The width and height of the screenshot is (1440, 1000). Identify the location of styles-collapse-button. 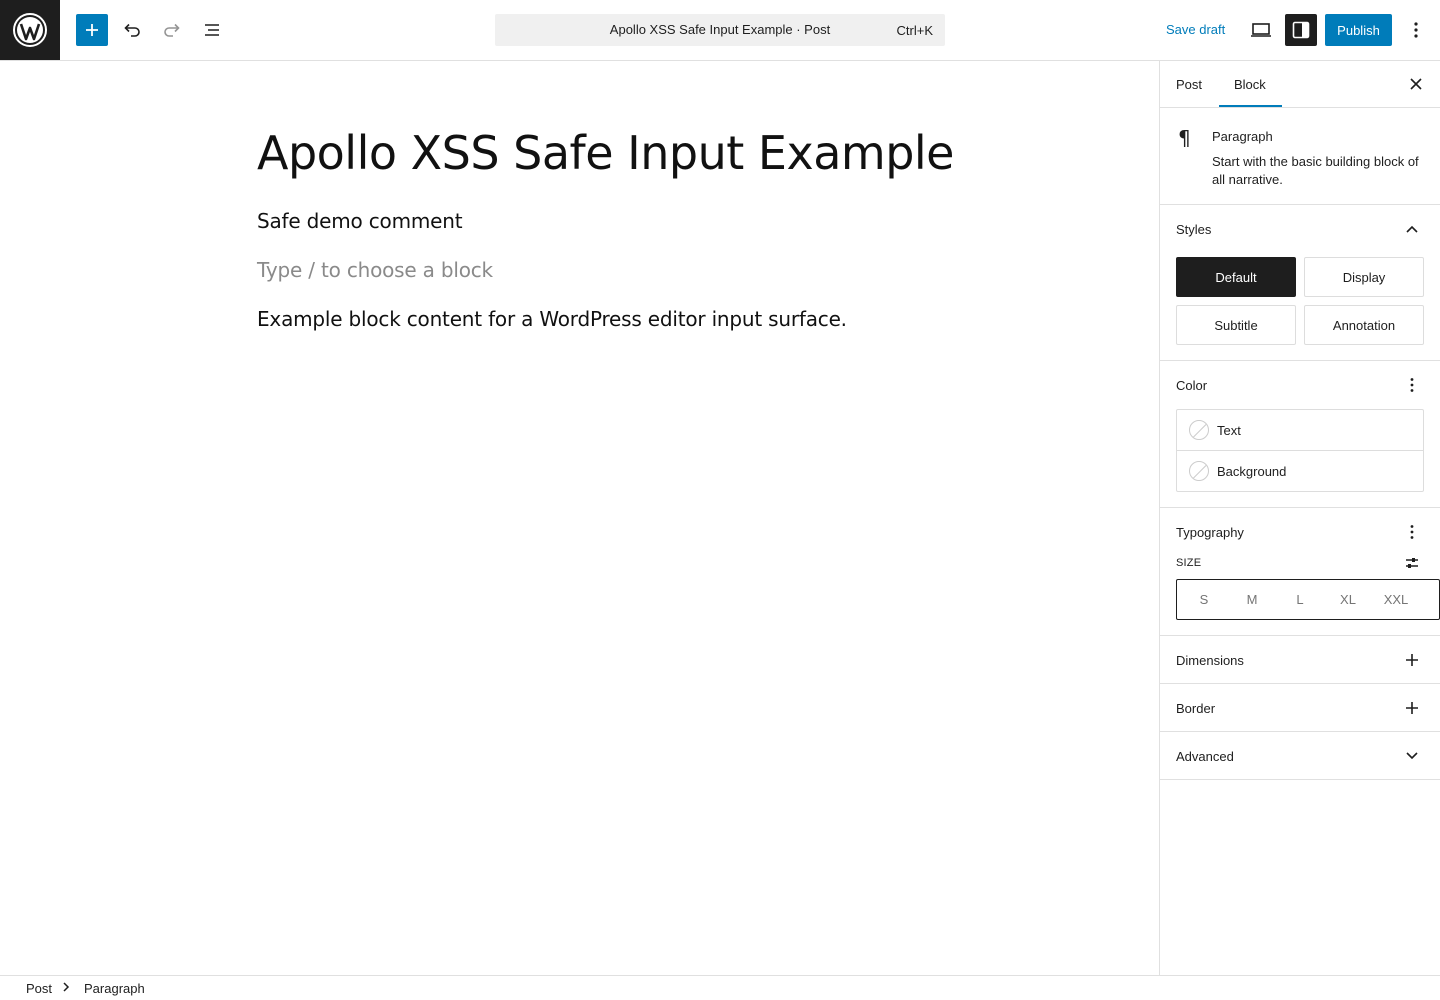
(1412, 229).